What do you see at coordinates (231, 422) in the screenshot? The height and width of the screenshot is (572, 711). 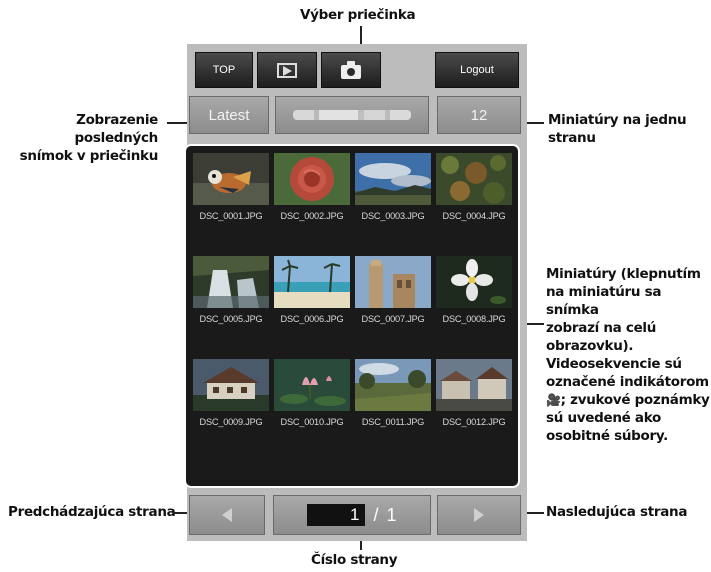 I see `thumbnail-filename: DSC_0009.JPG` at bounding box center [231, 422].